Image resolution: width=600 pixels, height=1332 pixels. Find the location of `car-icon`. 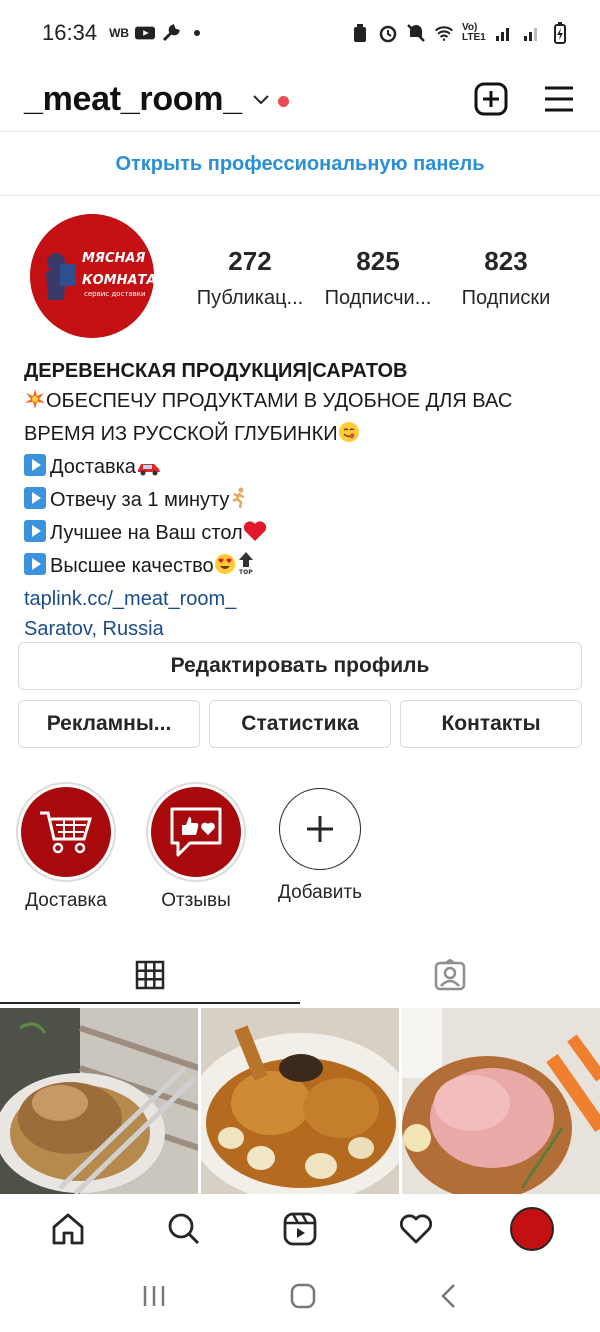

car-icon is located at coordinates (149, 470).